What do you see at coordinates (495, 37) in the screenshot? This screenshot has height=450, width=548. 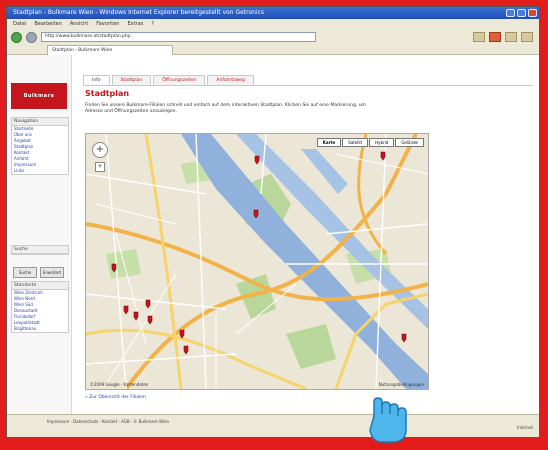 I see `stop-icon` at bounding box center [495, 37].